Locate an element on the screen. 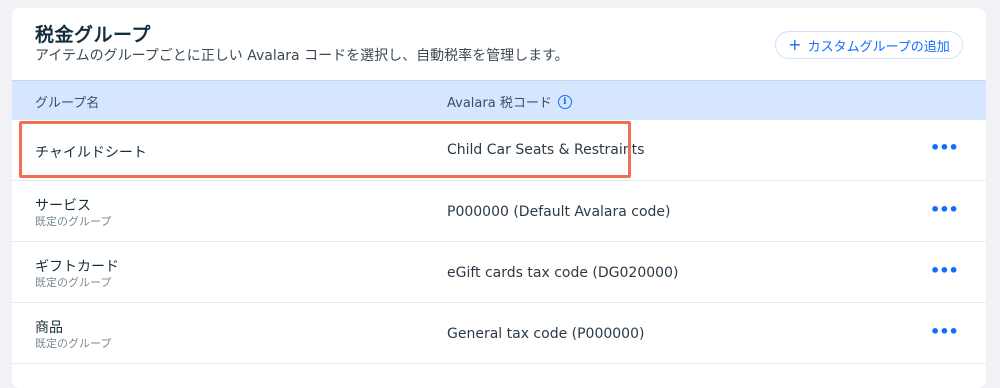 This screenshot has height=388, width=1000. table-header: グループ名 Avalara 税コード i is located at coordinates (499, 100).